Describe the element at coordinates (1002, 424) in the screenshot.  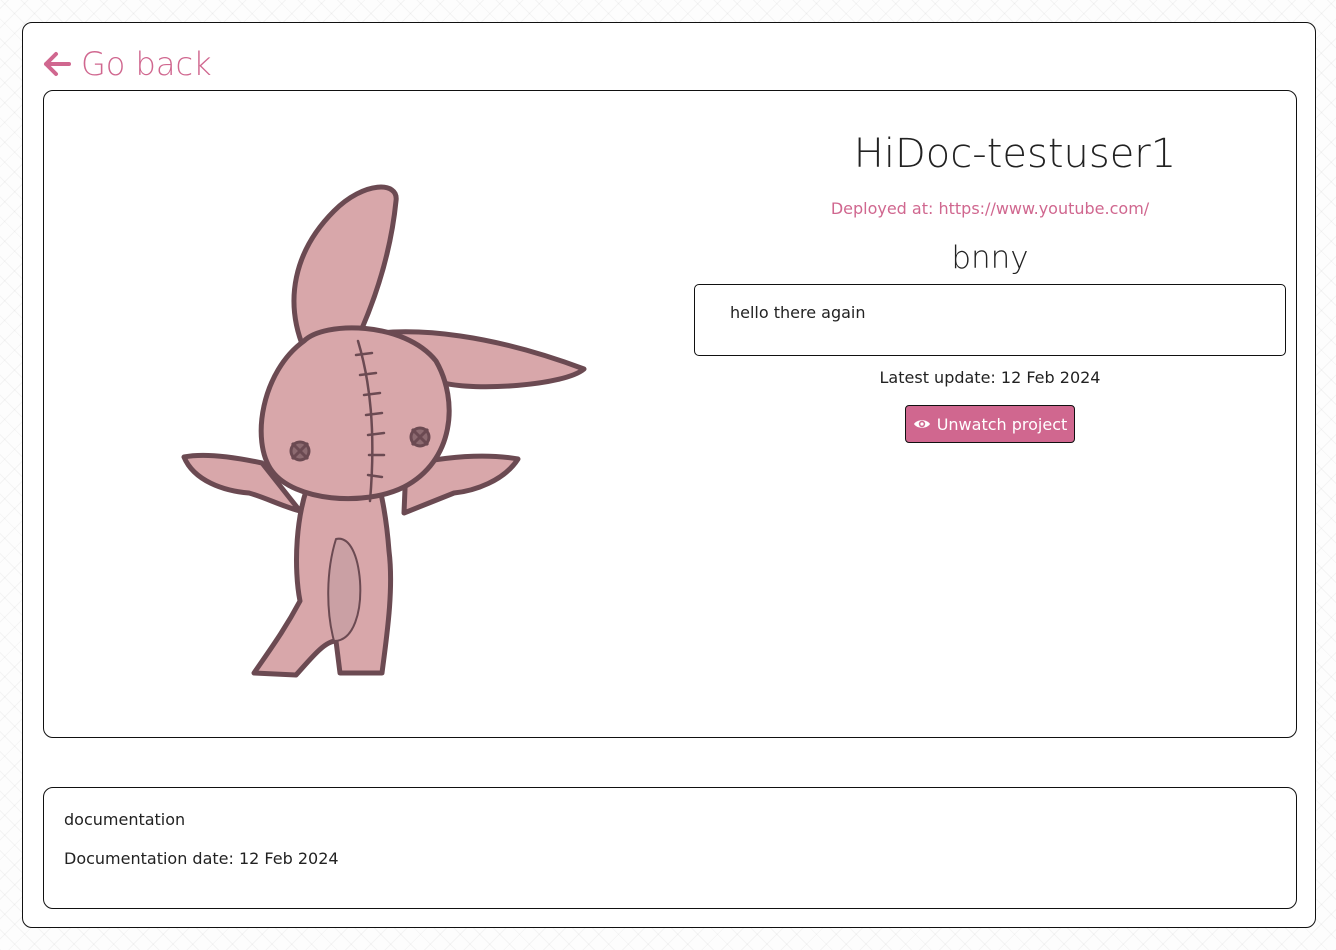
I see `unwatch-project-label: Unwatch project` at that location.